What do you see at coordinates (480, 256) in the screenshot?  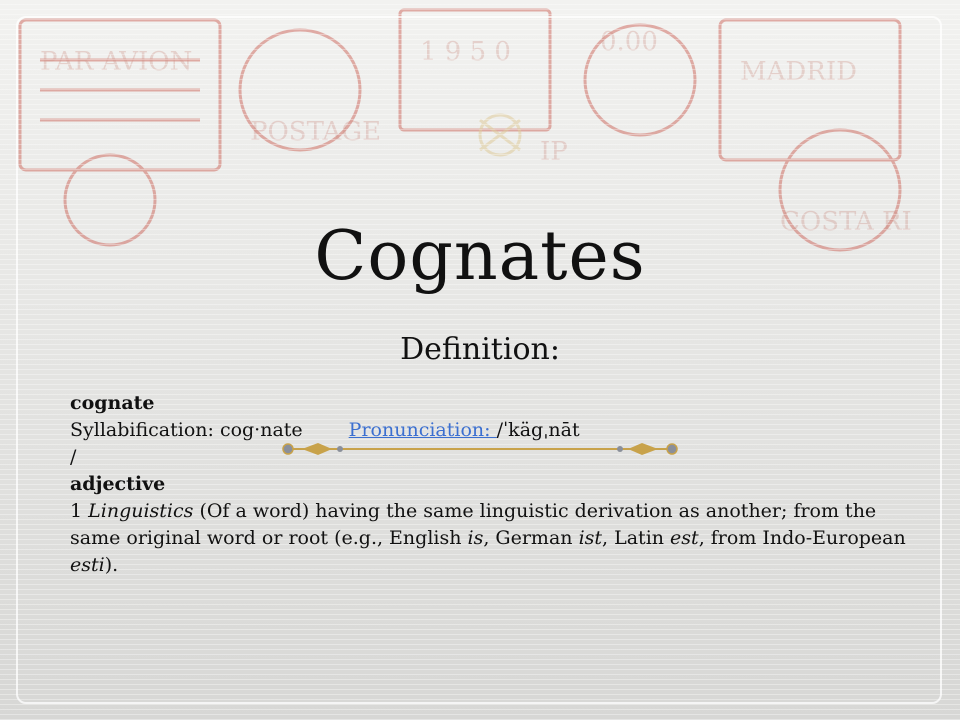 I see `slide-title: Cognates` at bounding box center [480, 256].